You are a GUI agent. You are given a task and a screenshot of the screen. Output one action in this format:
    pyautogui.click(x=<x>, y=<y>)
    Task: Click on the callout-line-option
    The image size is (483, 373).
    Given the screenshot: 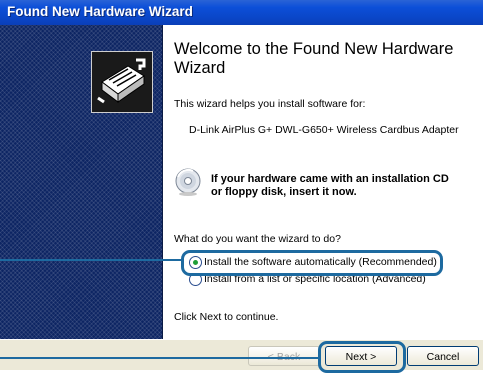 What is the action you would take?
    pyautogui.click(x=91, y=260)
    